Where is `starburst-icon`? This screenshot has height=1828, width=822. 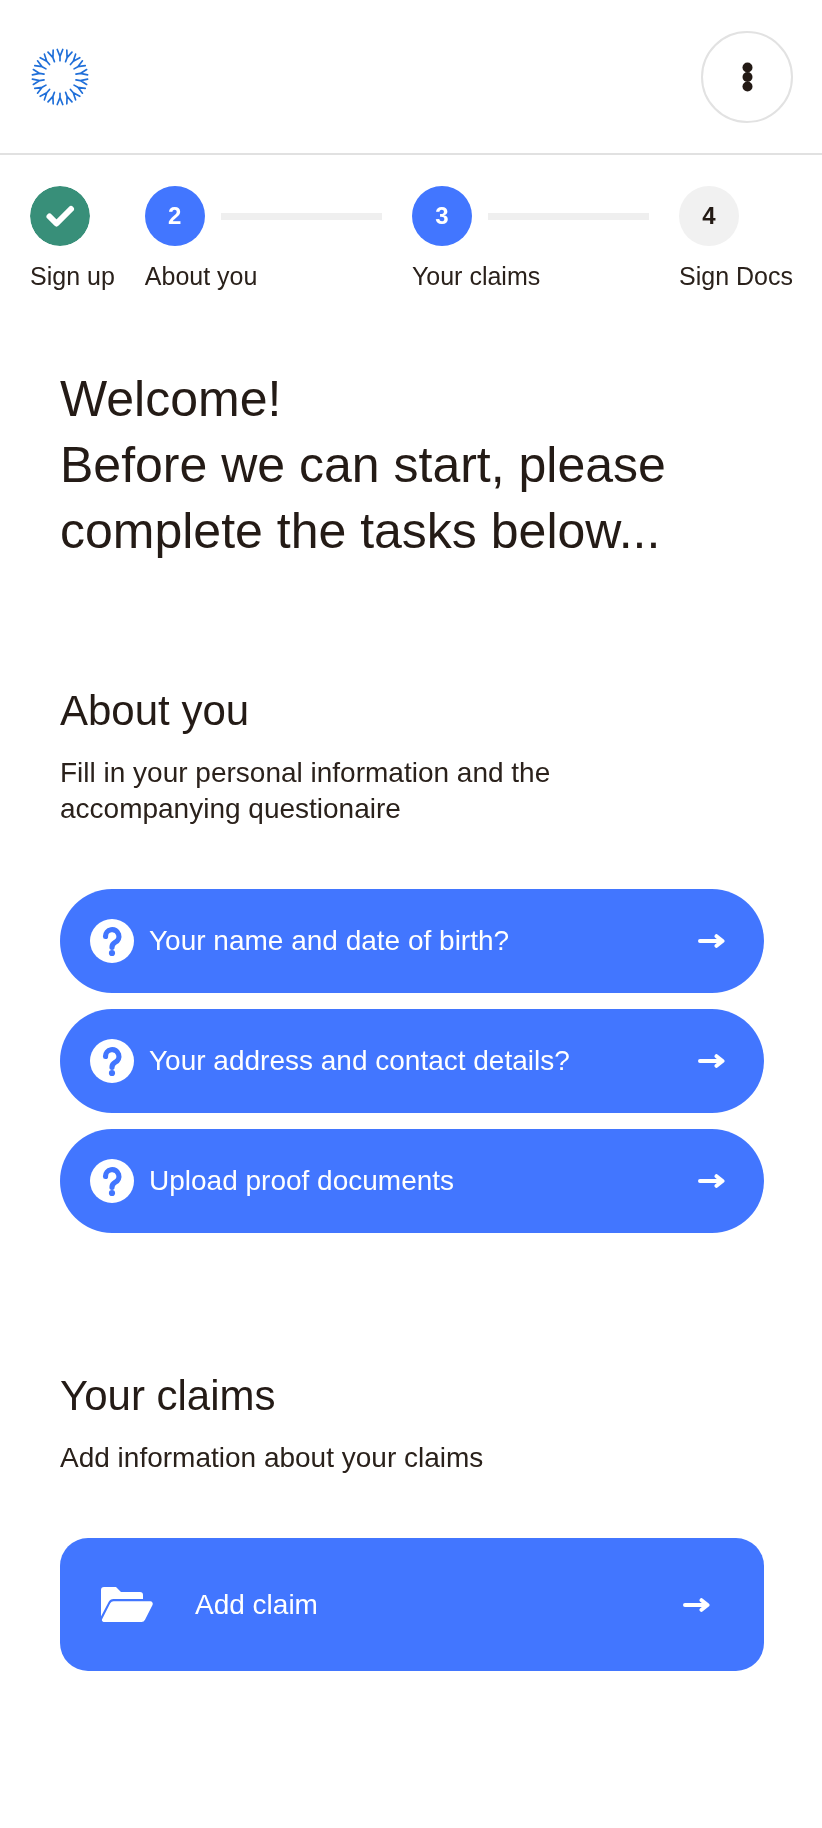
starburst-icon is located at coordinates (60, 76).